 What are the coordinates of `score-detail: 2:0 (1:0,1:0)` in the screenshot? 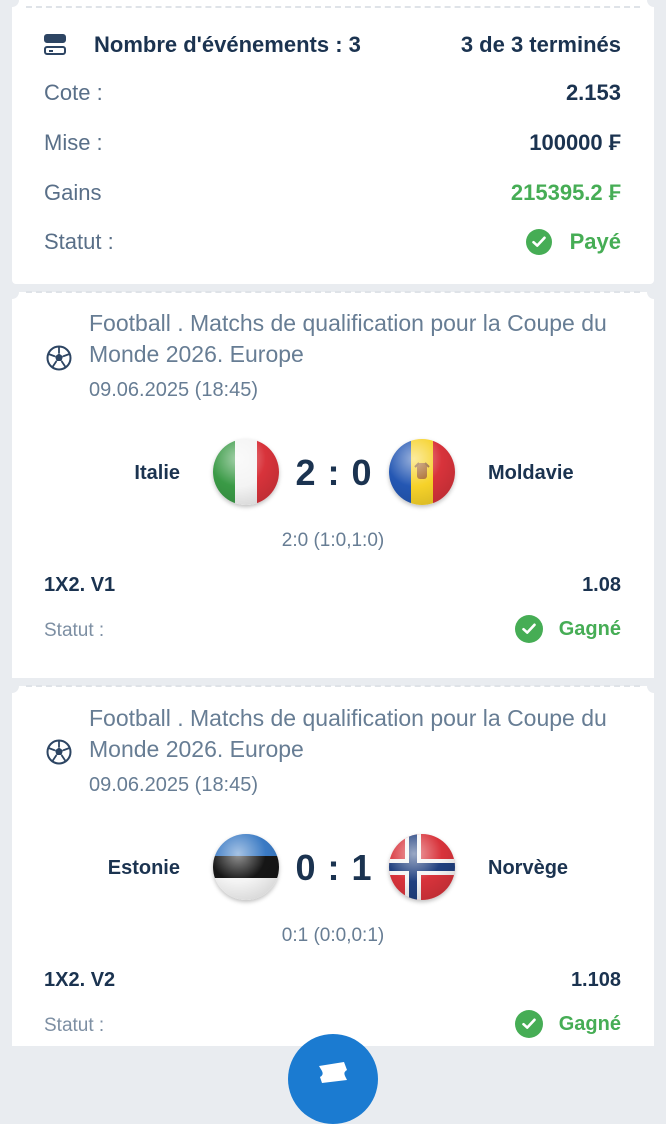 It's located at (333, 540).